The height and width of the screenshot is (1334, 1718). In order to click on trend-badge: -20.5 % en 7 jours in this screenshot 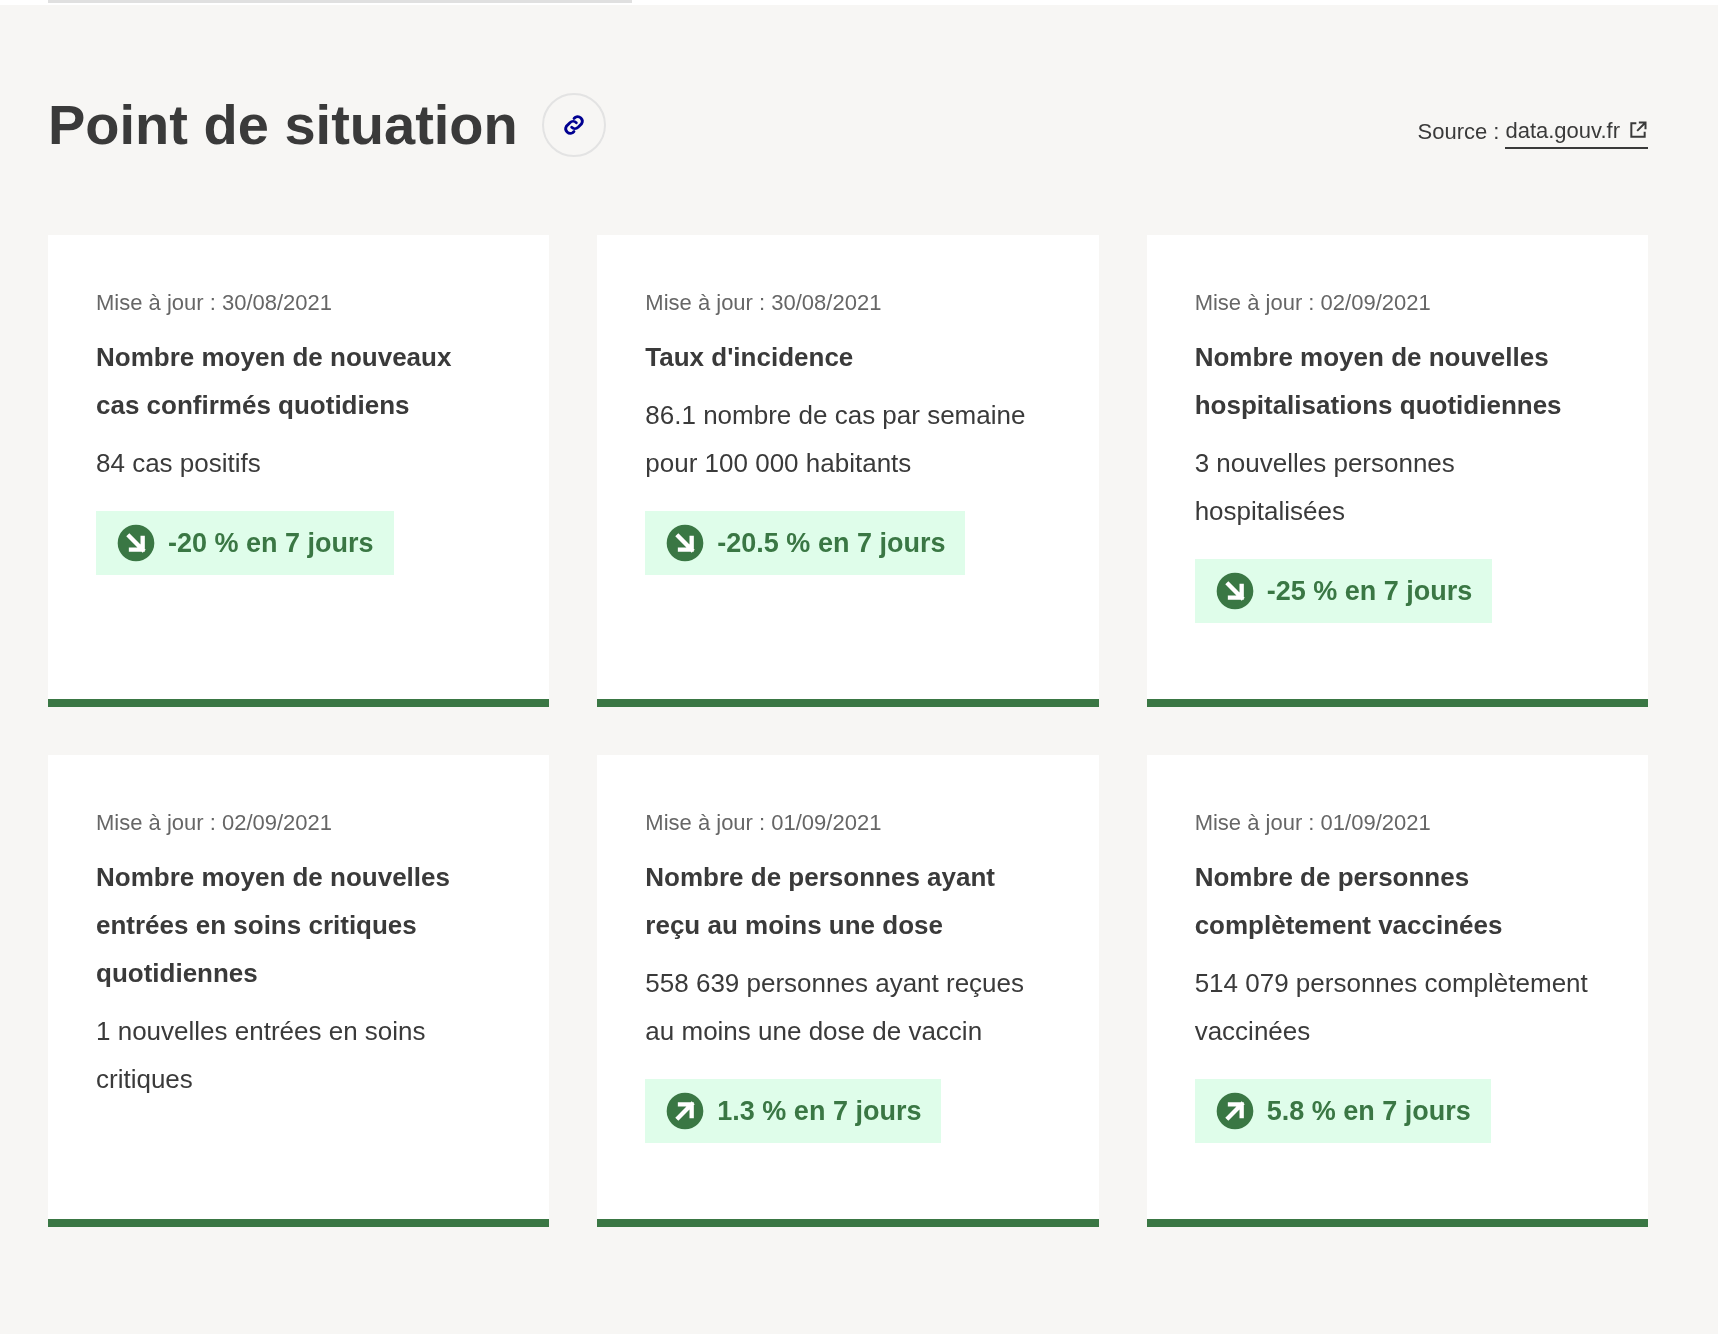, I will do `click(805, 543)`.